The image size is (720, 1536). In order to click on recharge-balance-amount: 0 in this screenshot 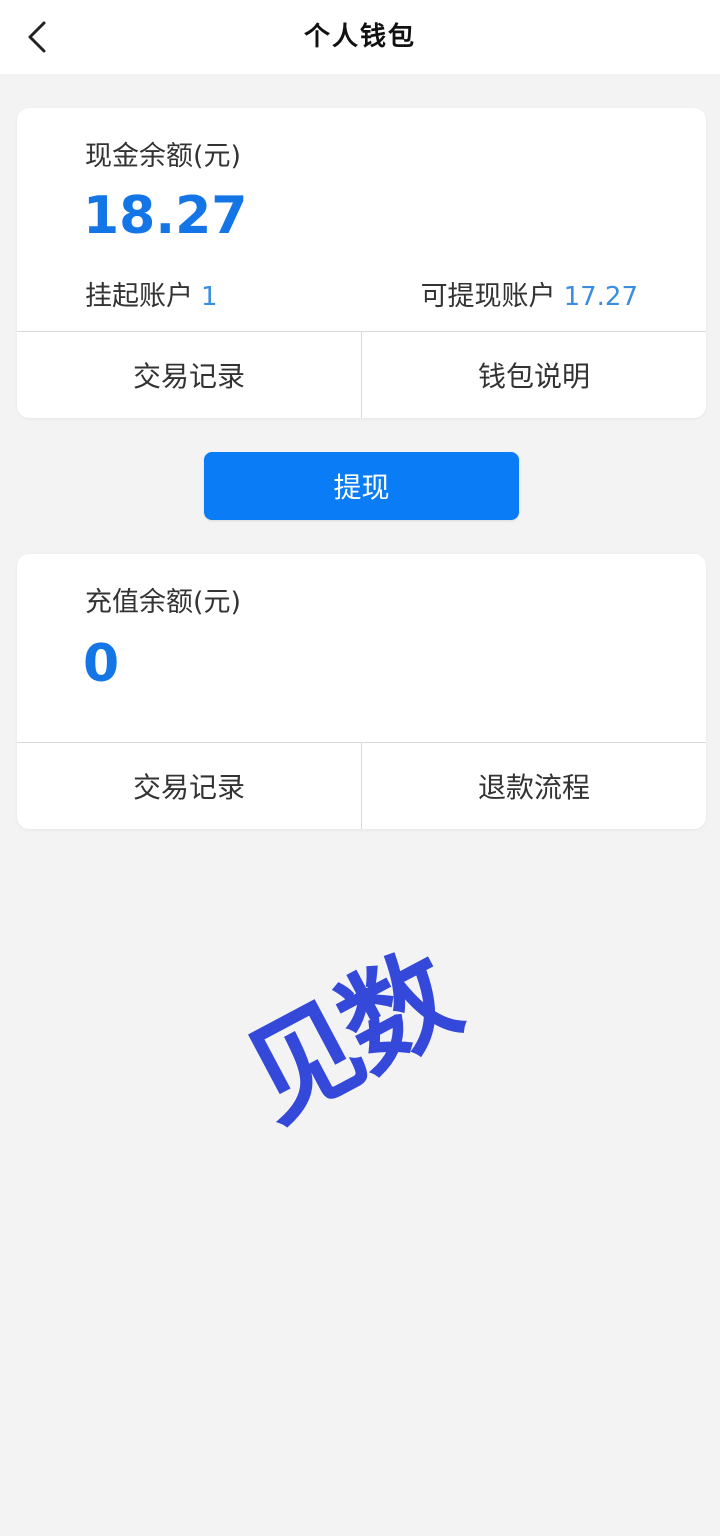, I will do `click(101, 664)`.